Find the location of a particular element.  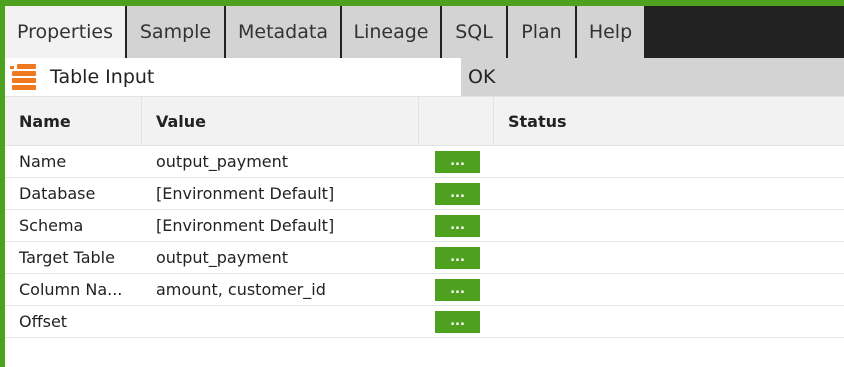

table-header: Name Value Status is located at coordinates (424, 121).